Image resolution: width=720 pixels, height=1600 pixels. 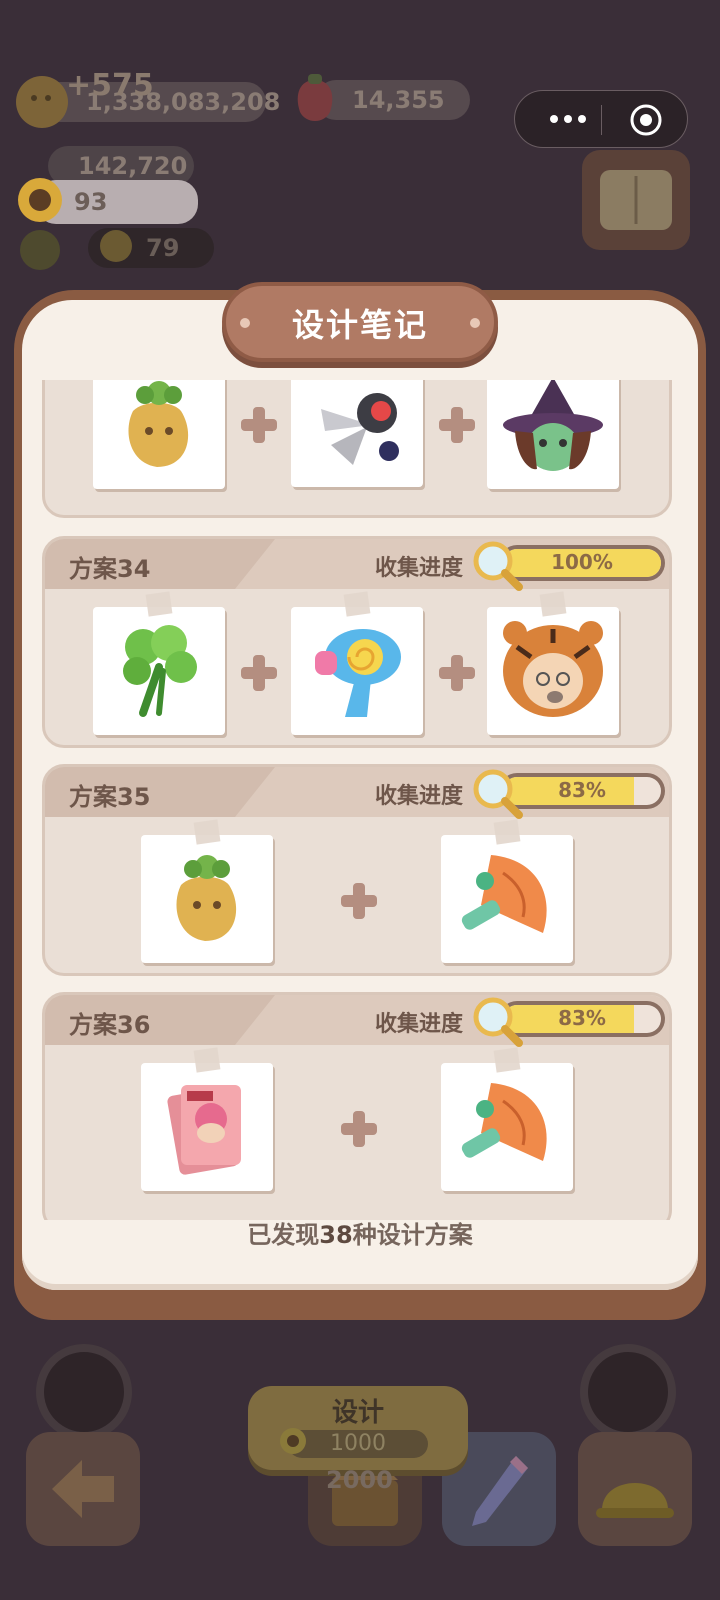 I want to click on design-button-label: 设计, so click(x=357, y=1413).